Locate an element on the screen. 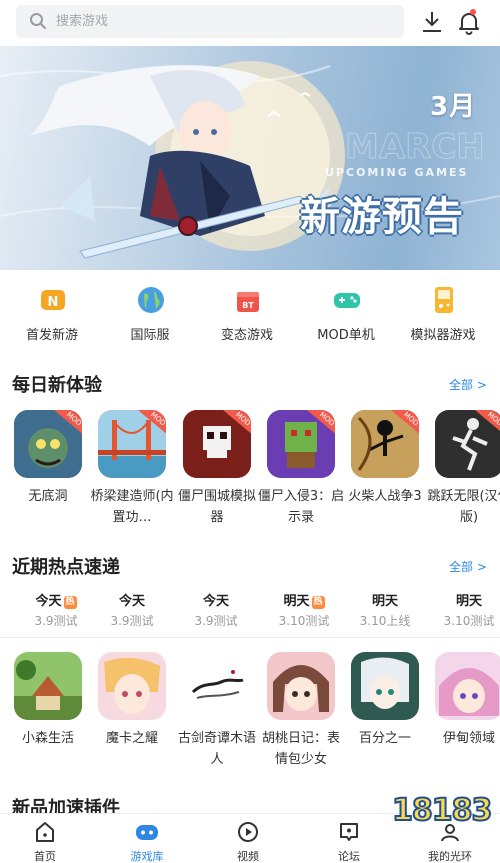 This screenshot has width=500, height=863. game-icon-hutao is located at coordinates (301, 686).